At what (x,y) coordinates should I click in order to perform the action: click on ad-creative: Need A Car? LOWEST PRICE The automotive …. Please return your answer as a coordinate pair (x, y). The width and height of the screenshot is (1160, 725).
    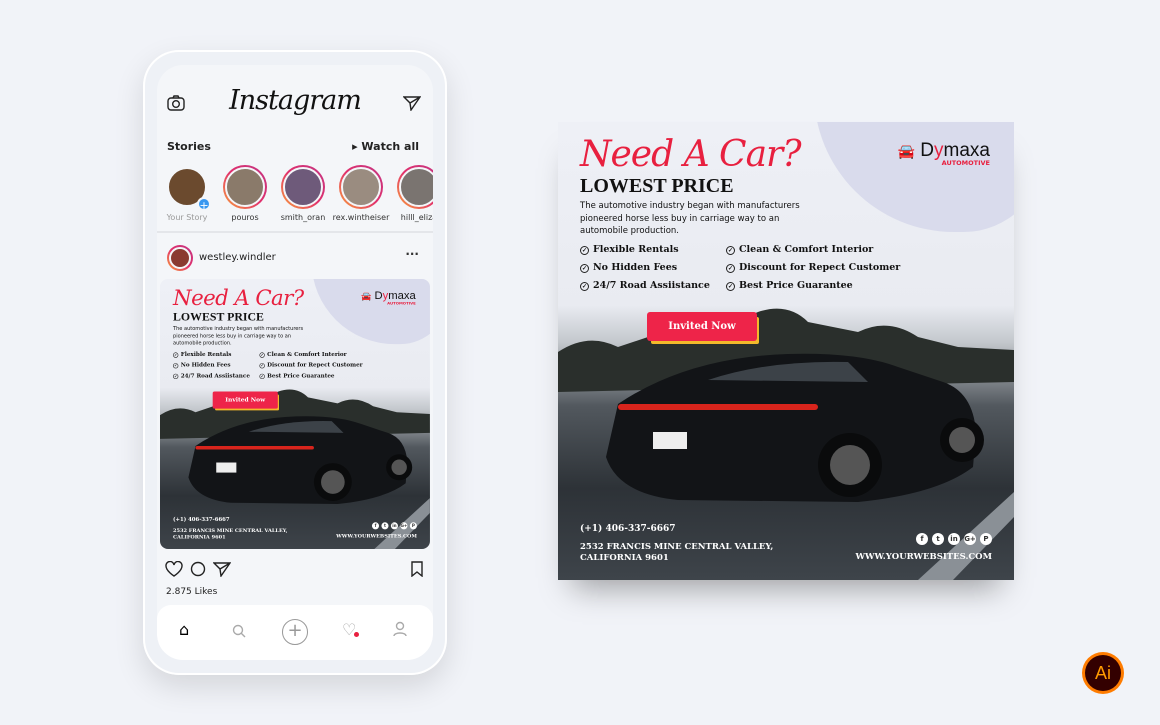
    Looking at the image, I should click on (295, 414).